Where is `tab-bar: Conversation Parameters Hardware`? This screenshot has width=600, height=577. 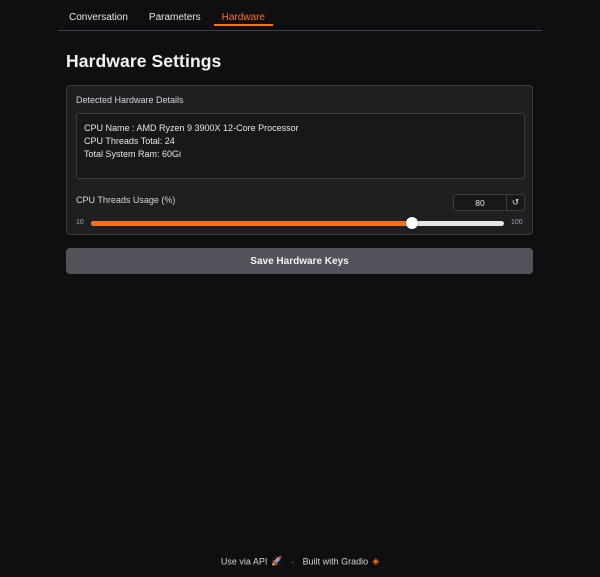
tab-bar: Conversation Parameters Hardware is located at coordinates (300, 19).